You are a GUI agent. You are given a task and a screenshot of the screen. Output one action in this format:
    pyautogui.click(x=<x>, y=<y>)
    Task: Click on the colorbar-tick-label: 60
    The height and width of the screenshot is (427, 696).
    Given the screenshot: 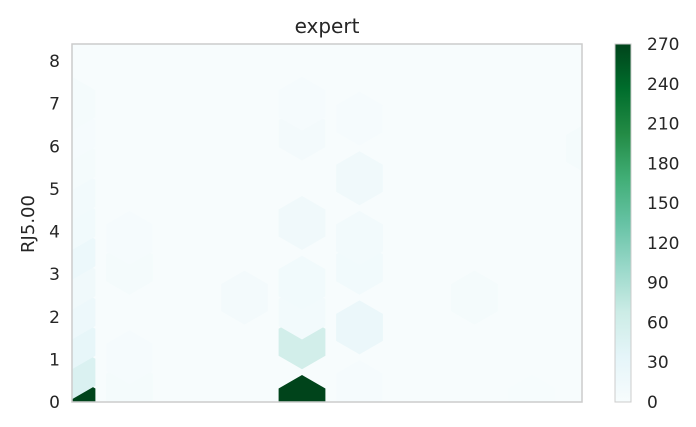 What is the action you would take?
    pyautogui.click(x=658, y=323)
    